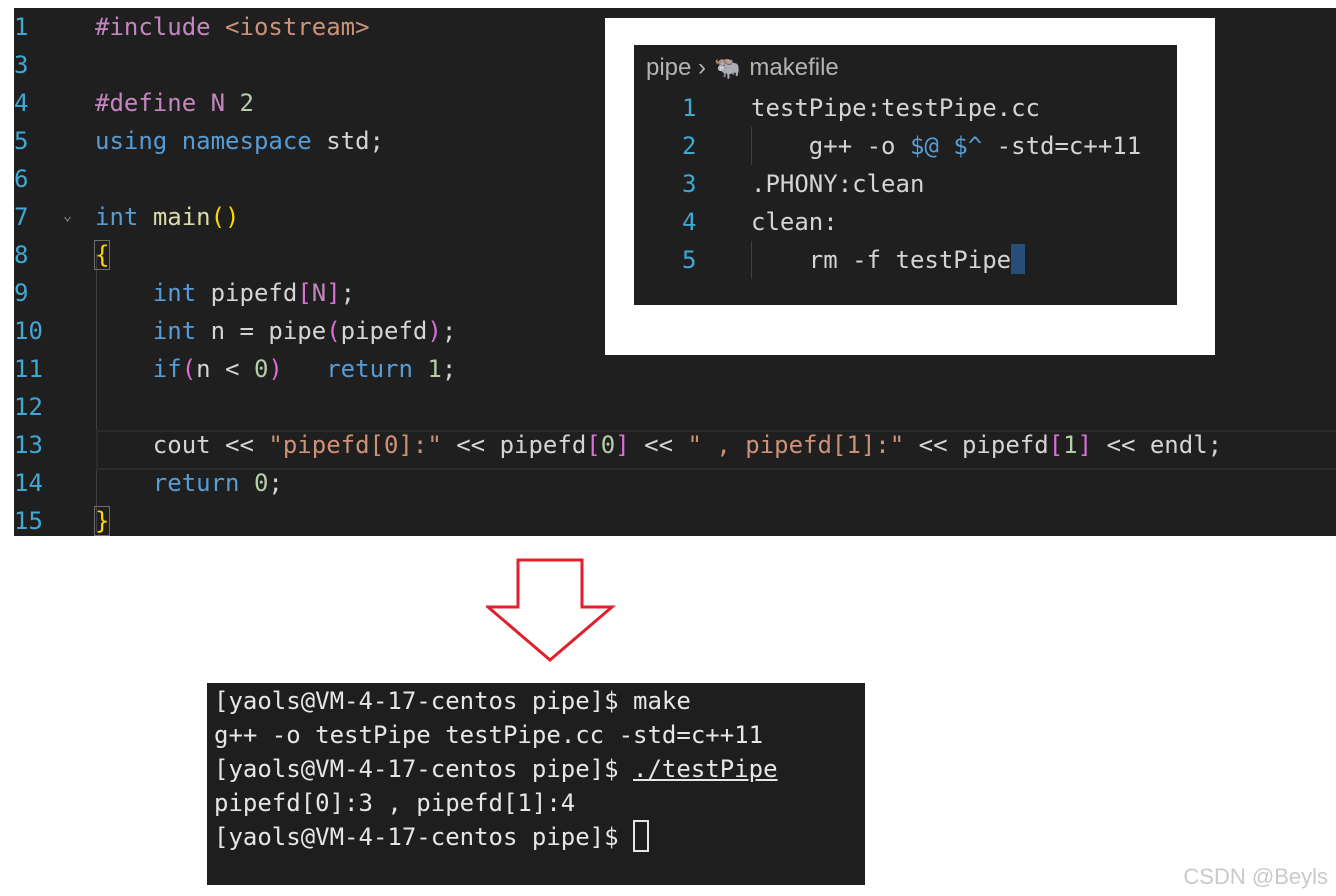 The image size is (1336, 896). Describe the element at coordinates (384, 331) in the screenshot. I see `code-token: pipefd` at that location.